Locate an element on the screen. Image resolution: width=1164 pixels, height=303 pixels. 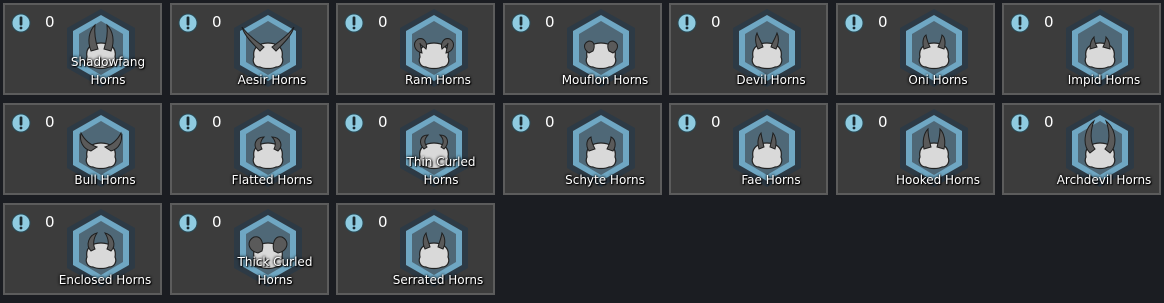
horn-item-cell: 0 Enclosed Horns is located at coordinates (82, 249).